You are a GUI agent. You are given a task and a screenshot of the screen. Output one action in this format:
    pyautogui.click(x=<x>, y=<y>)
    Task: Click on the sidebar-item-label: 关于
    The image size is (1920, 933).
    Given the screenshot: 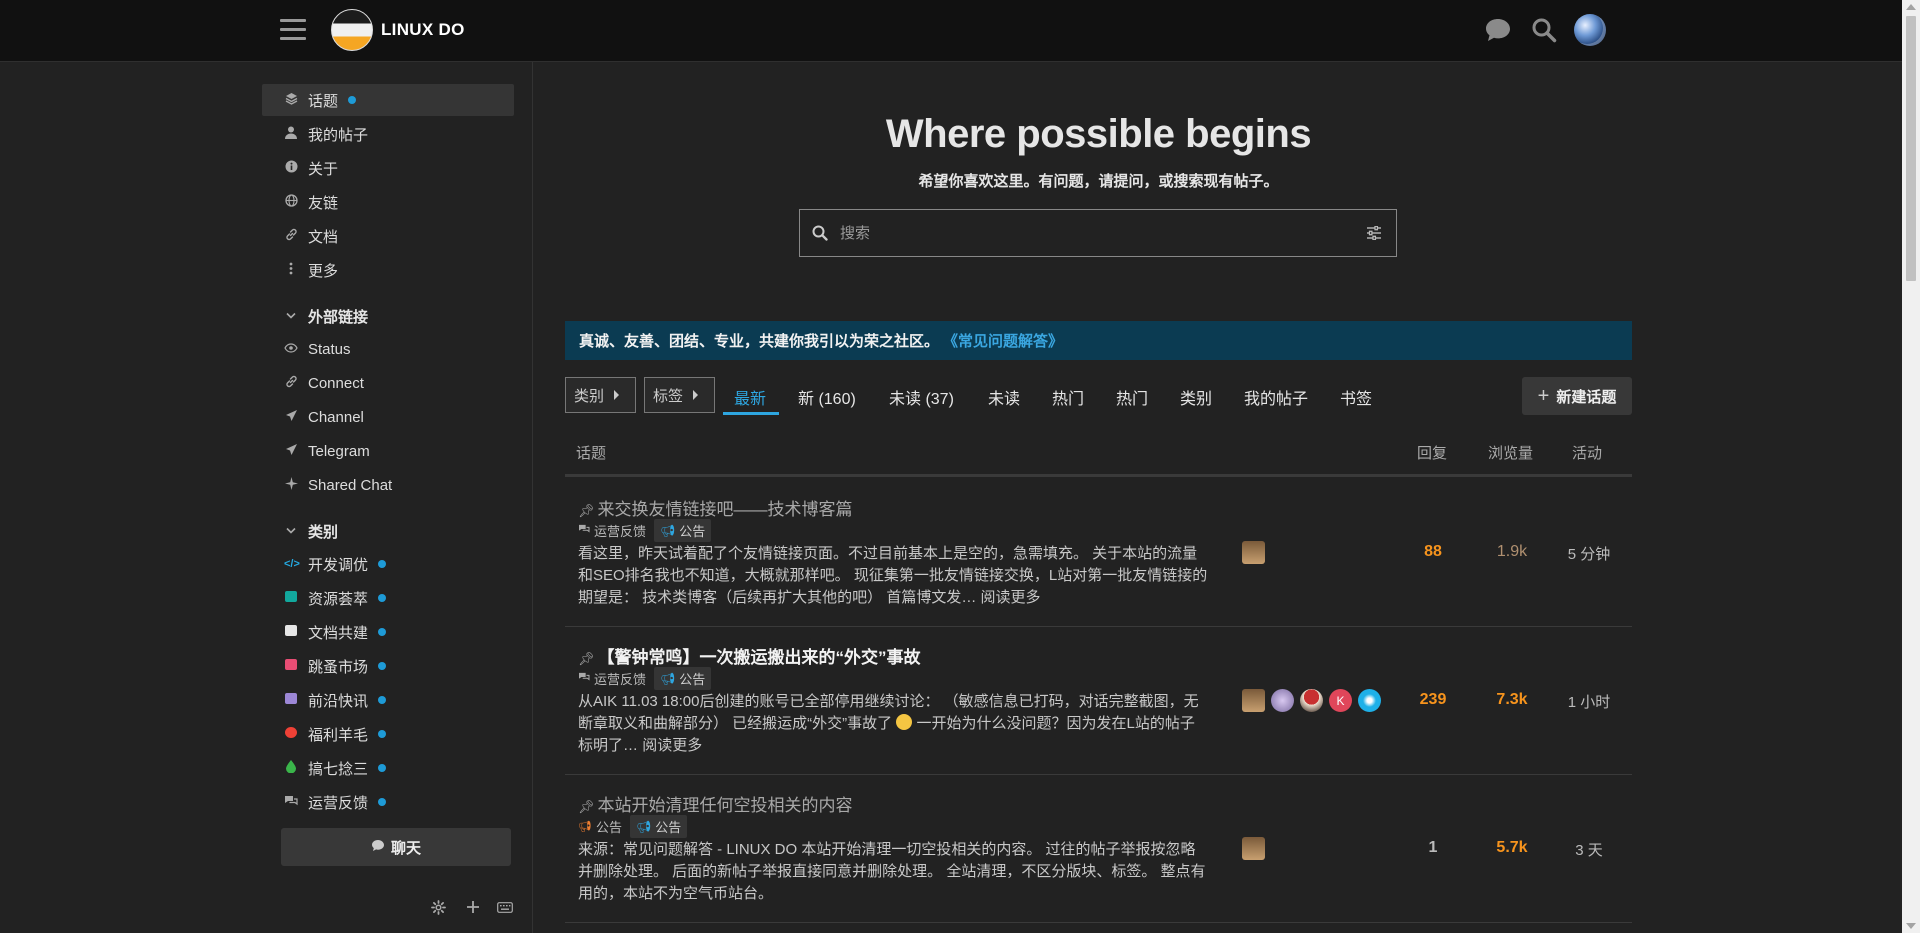 What is the action you would take?
    pyautogui.click(x=323, y=169)
    